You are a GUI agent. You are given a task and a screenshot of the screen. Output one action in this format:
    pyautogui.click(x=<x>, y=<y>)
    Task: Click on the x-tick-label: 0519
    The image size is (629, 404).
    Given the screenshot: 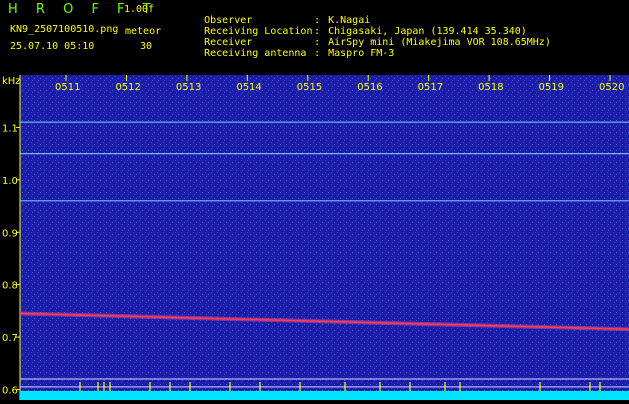 What is the action you would take?
    pyautogui.click(x=551, y=87)
    